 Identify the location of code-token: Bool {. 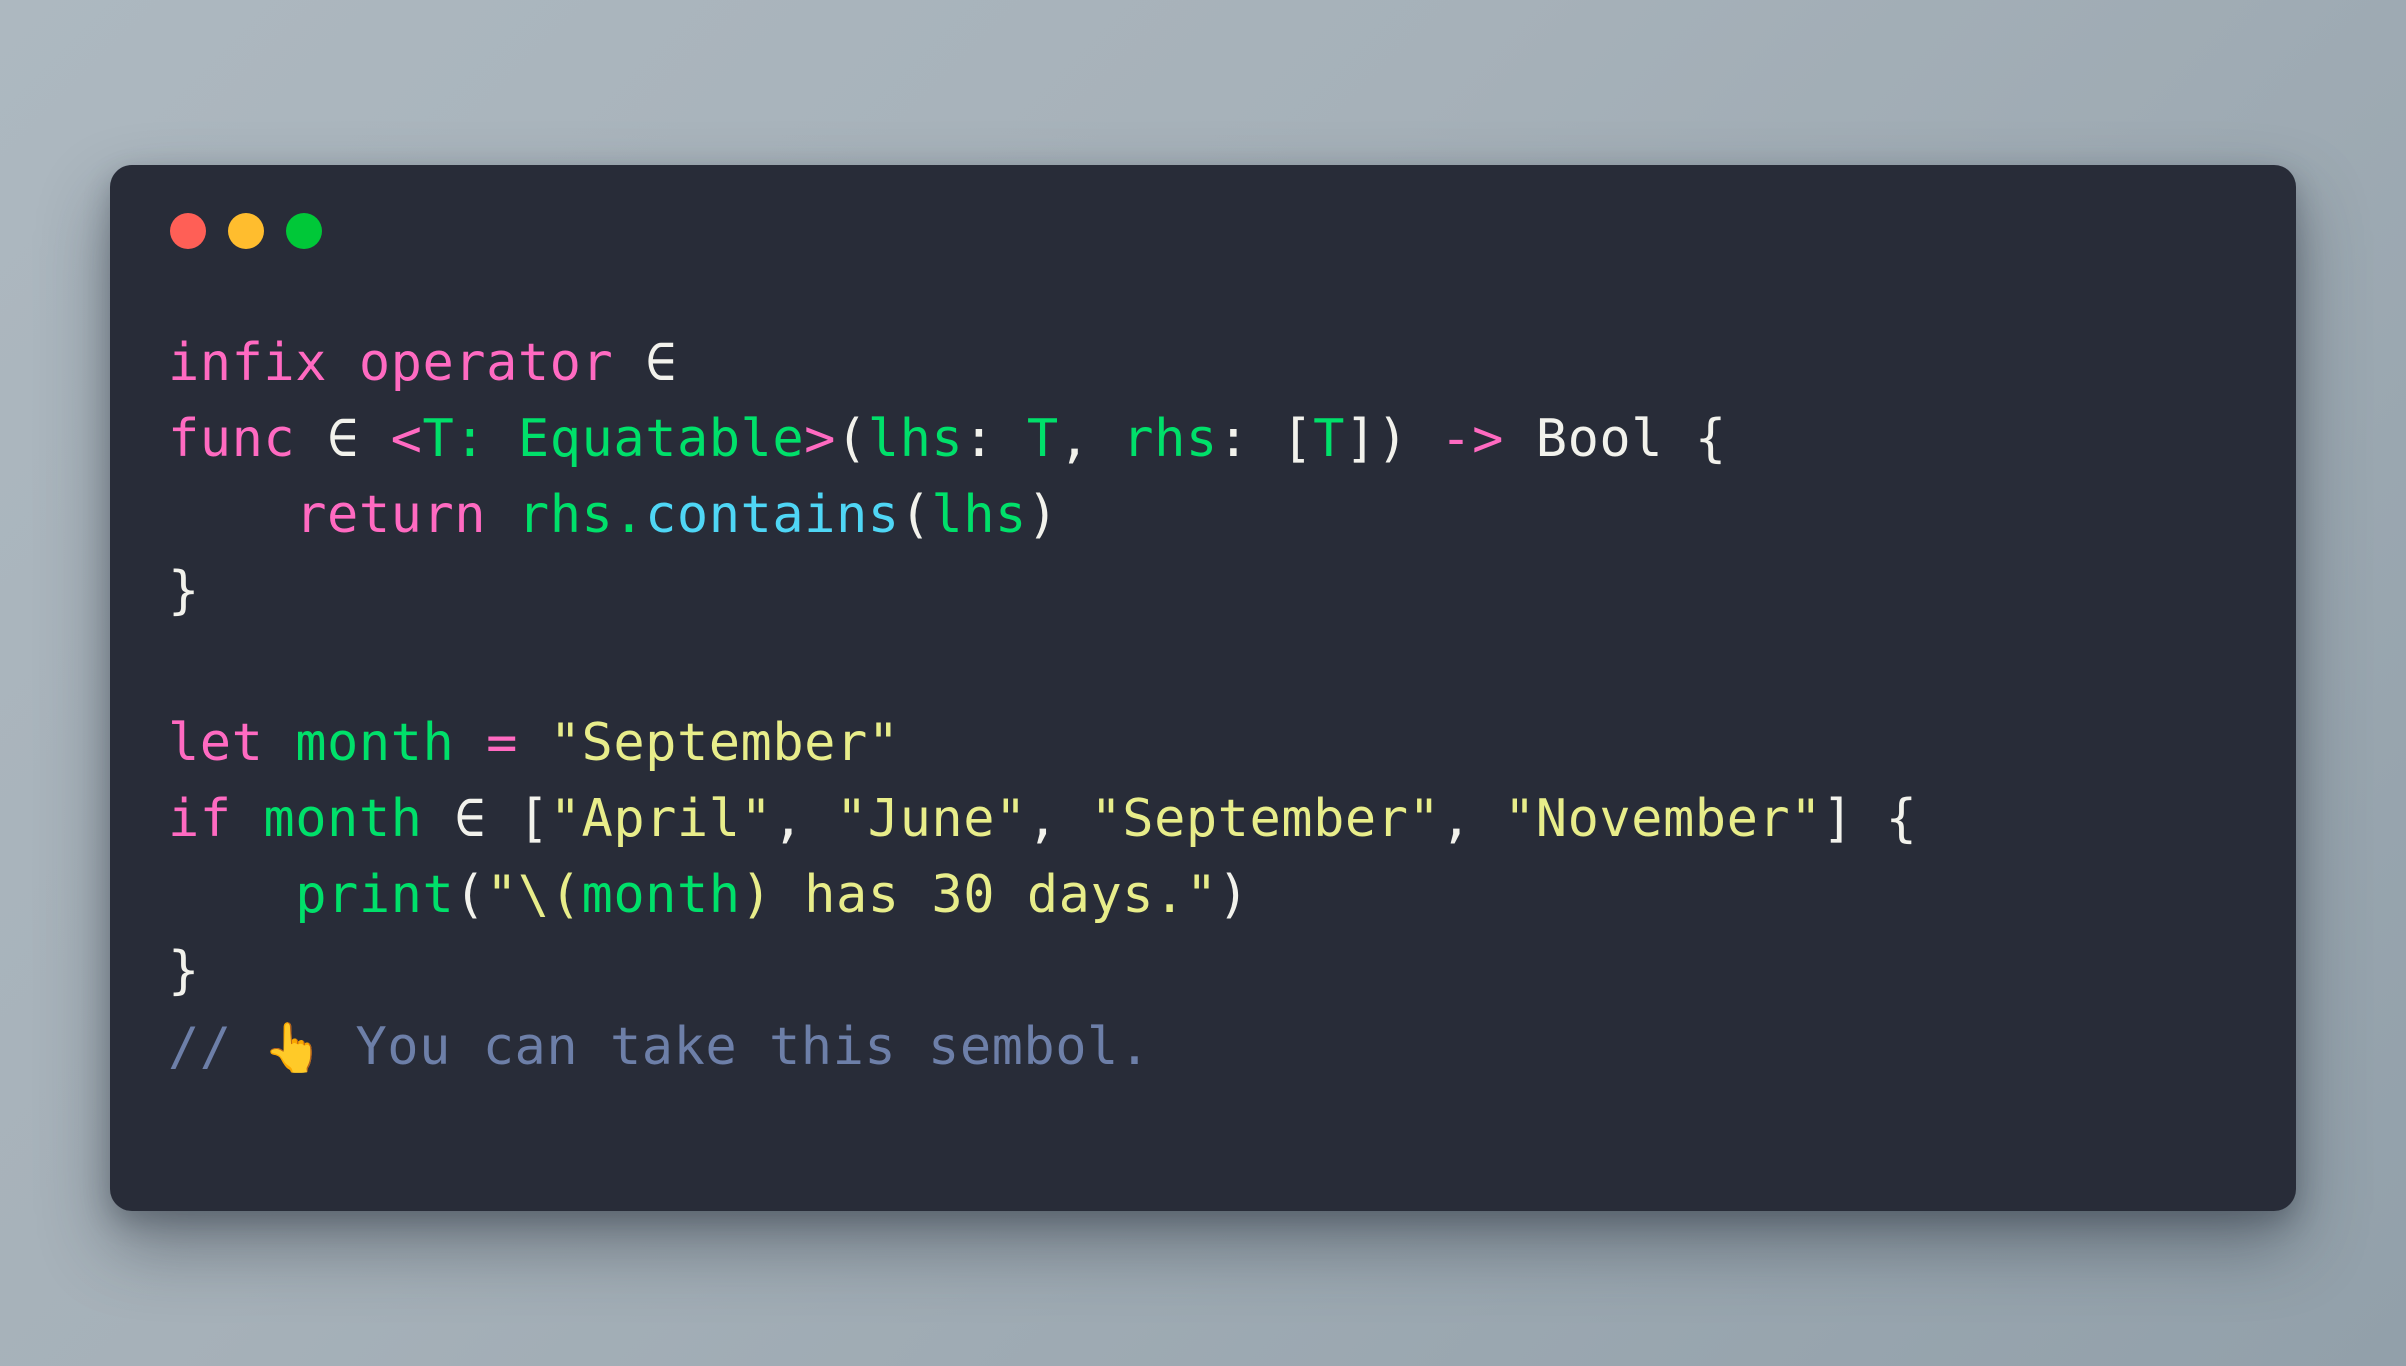
(1615, 439).